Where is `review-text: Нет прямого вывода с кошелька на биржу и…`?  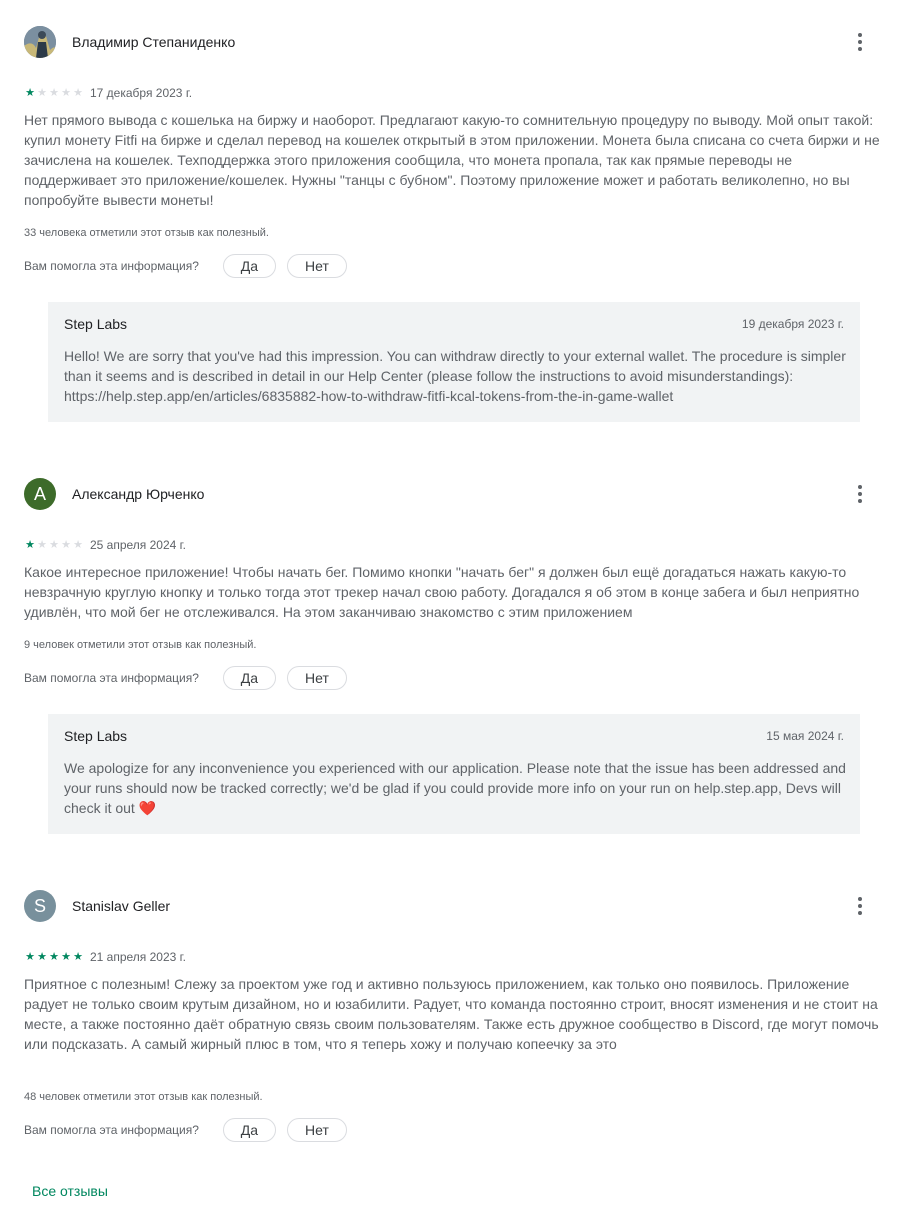 review-text: Нет прямого вывода с кошелька на биржу и… is located at coordinates (452, 160).